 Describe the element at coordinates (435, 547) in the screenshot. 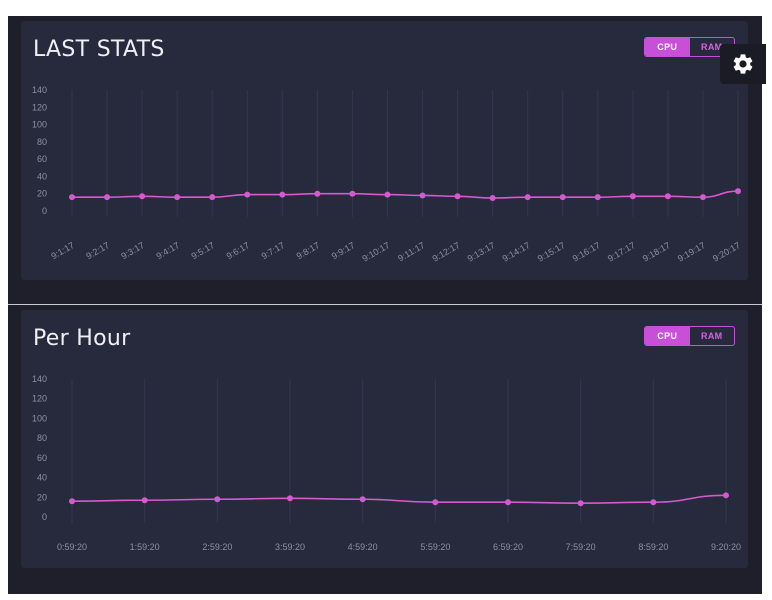

I see `x-tick-label: 5:59:20` at that location.